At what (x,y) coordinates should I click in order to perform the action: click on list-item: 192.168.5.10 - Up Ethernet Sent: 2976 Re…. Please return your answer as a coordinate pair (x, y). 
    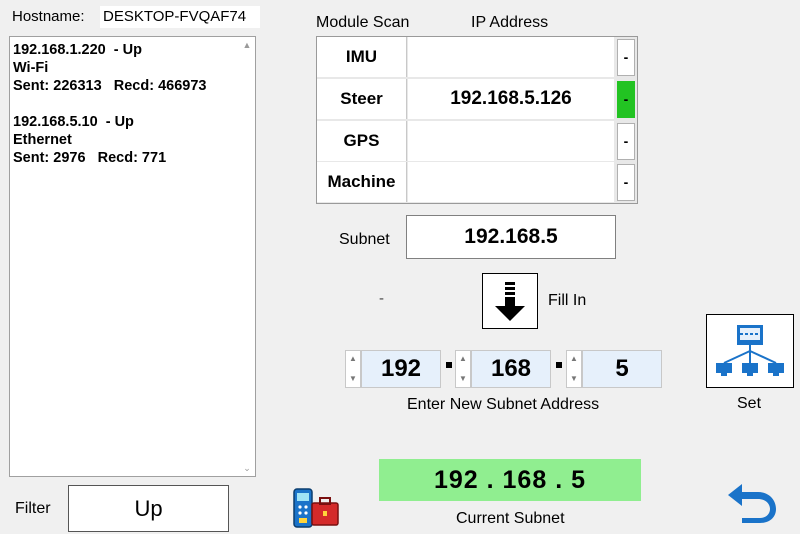
    Looking at the image, I should click on (89, 140).